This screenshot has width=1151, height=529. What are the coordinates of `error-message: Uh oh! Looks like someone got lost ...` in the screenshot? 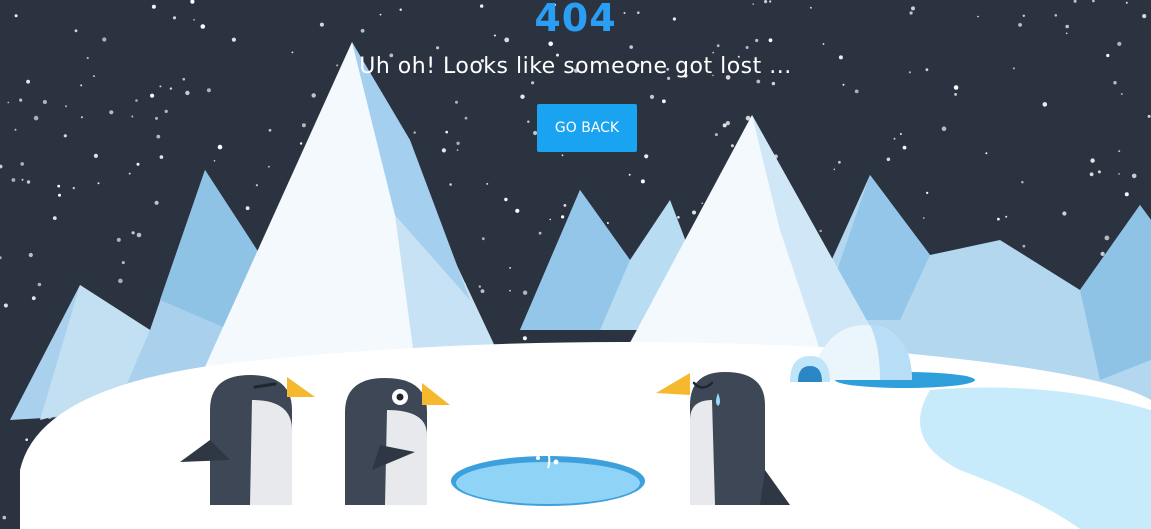 It's located at (575, 66).